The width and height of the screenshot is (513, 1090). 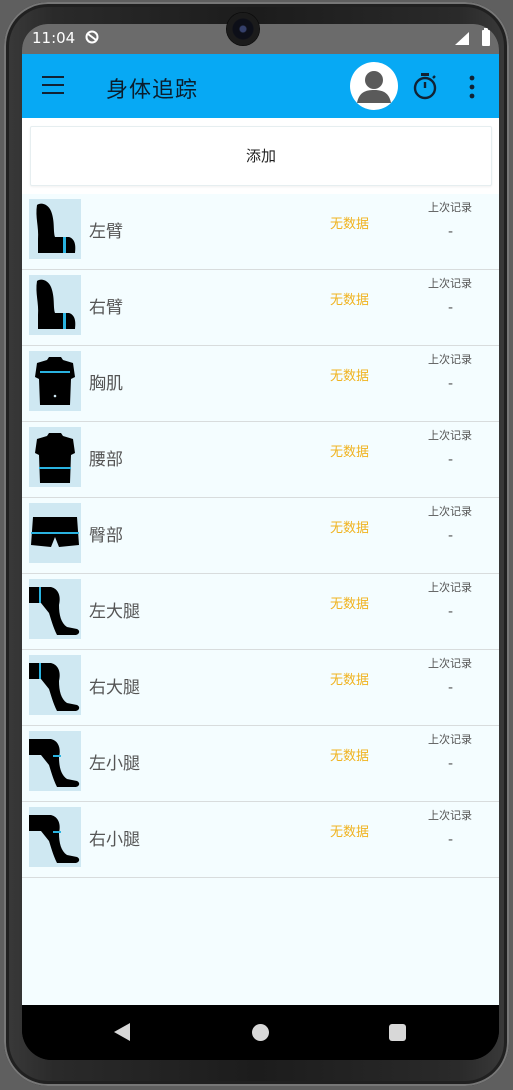 What do you see at coordinates (260, 764) in the screenshot?
I see `list-item: 左小腿 无数据 上次记录 -` at bounding box center [260, 764].